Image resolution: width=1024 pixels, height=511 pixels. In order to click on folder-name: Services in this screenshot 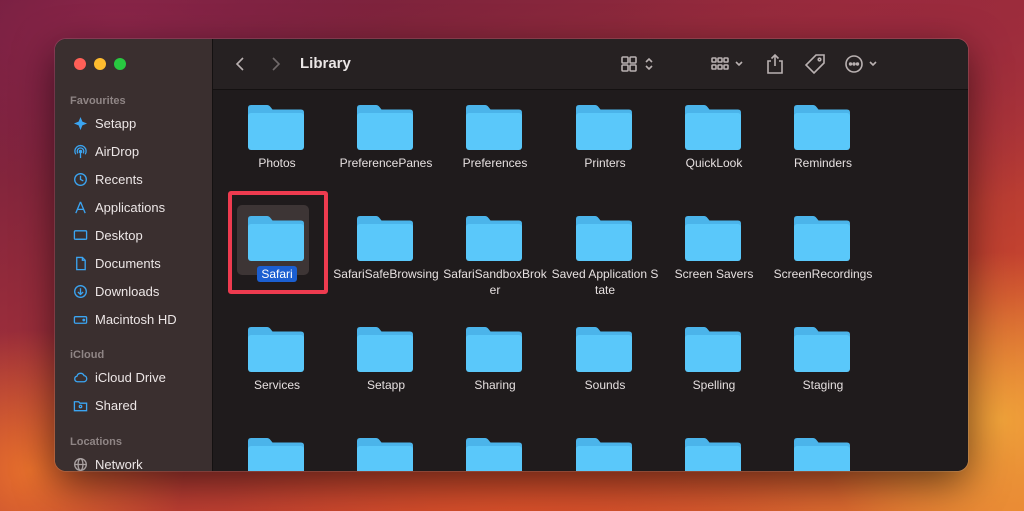, I will do `click(276, 385)`.